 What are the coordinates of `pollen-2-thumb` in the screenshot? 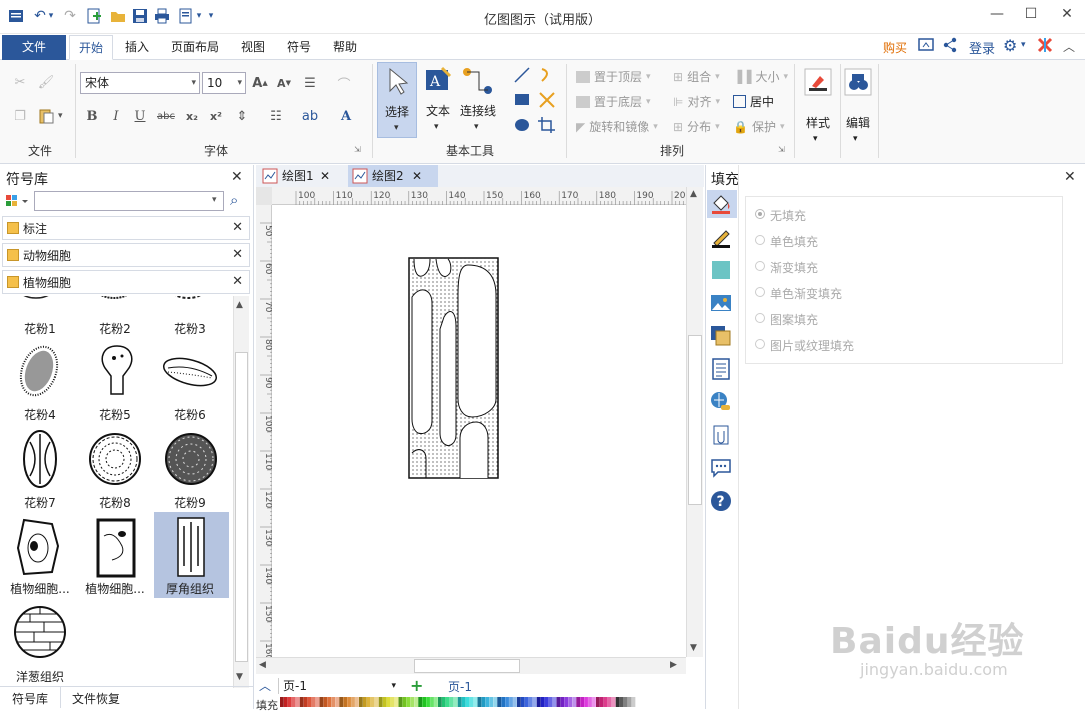 It's located at (114, 301).